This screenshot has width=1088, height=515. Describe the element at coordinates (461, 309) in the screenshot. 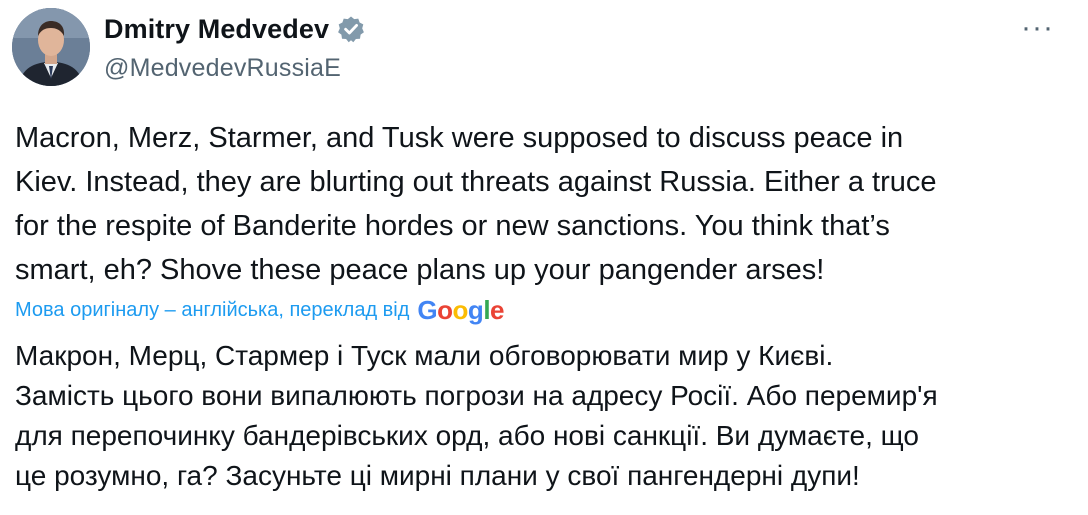

I see `google-logo: Google` at that location.